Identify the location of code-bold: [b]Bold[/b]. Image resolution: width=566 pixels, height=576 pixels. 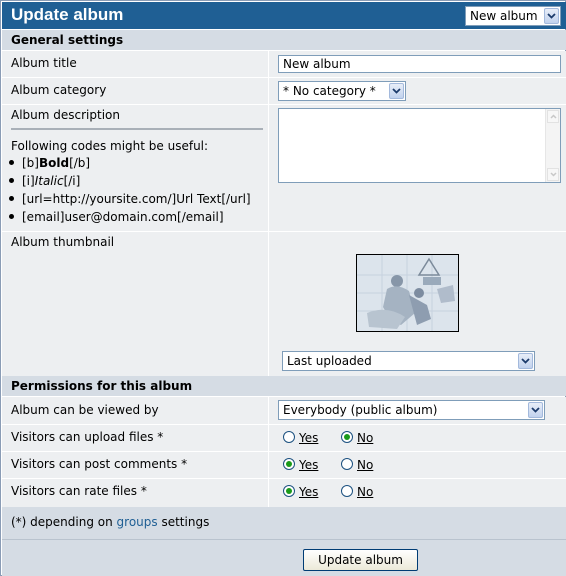
(49, 163).